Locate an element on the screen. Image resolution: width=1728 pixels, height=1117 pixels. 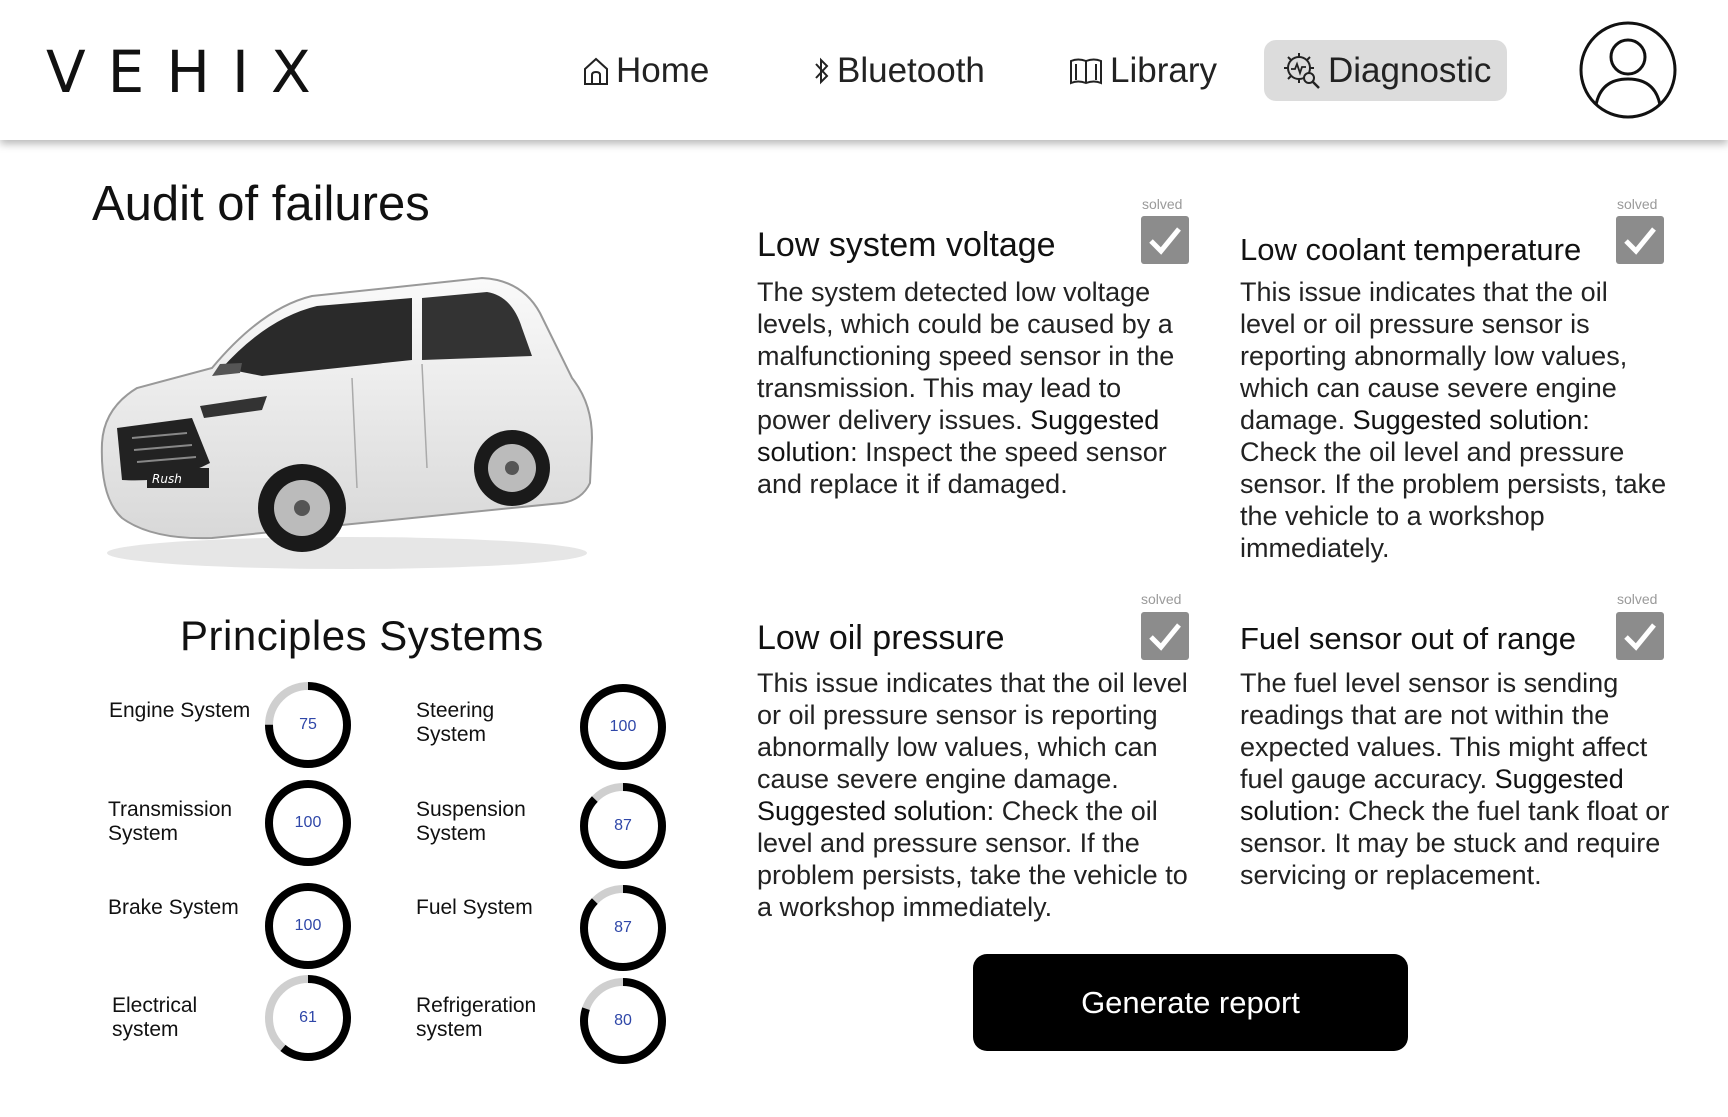
system-label: Engine System is located at coordinates (180, 710).